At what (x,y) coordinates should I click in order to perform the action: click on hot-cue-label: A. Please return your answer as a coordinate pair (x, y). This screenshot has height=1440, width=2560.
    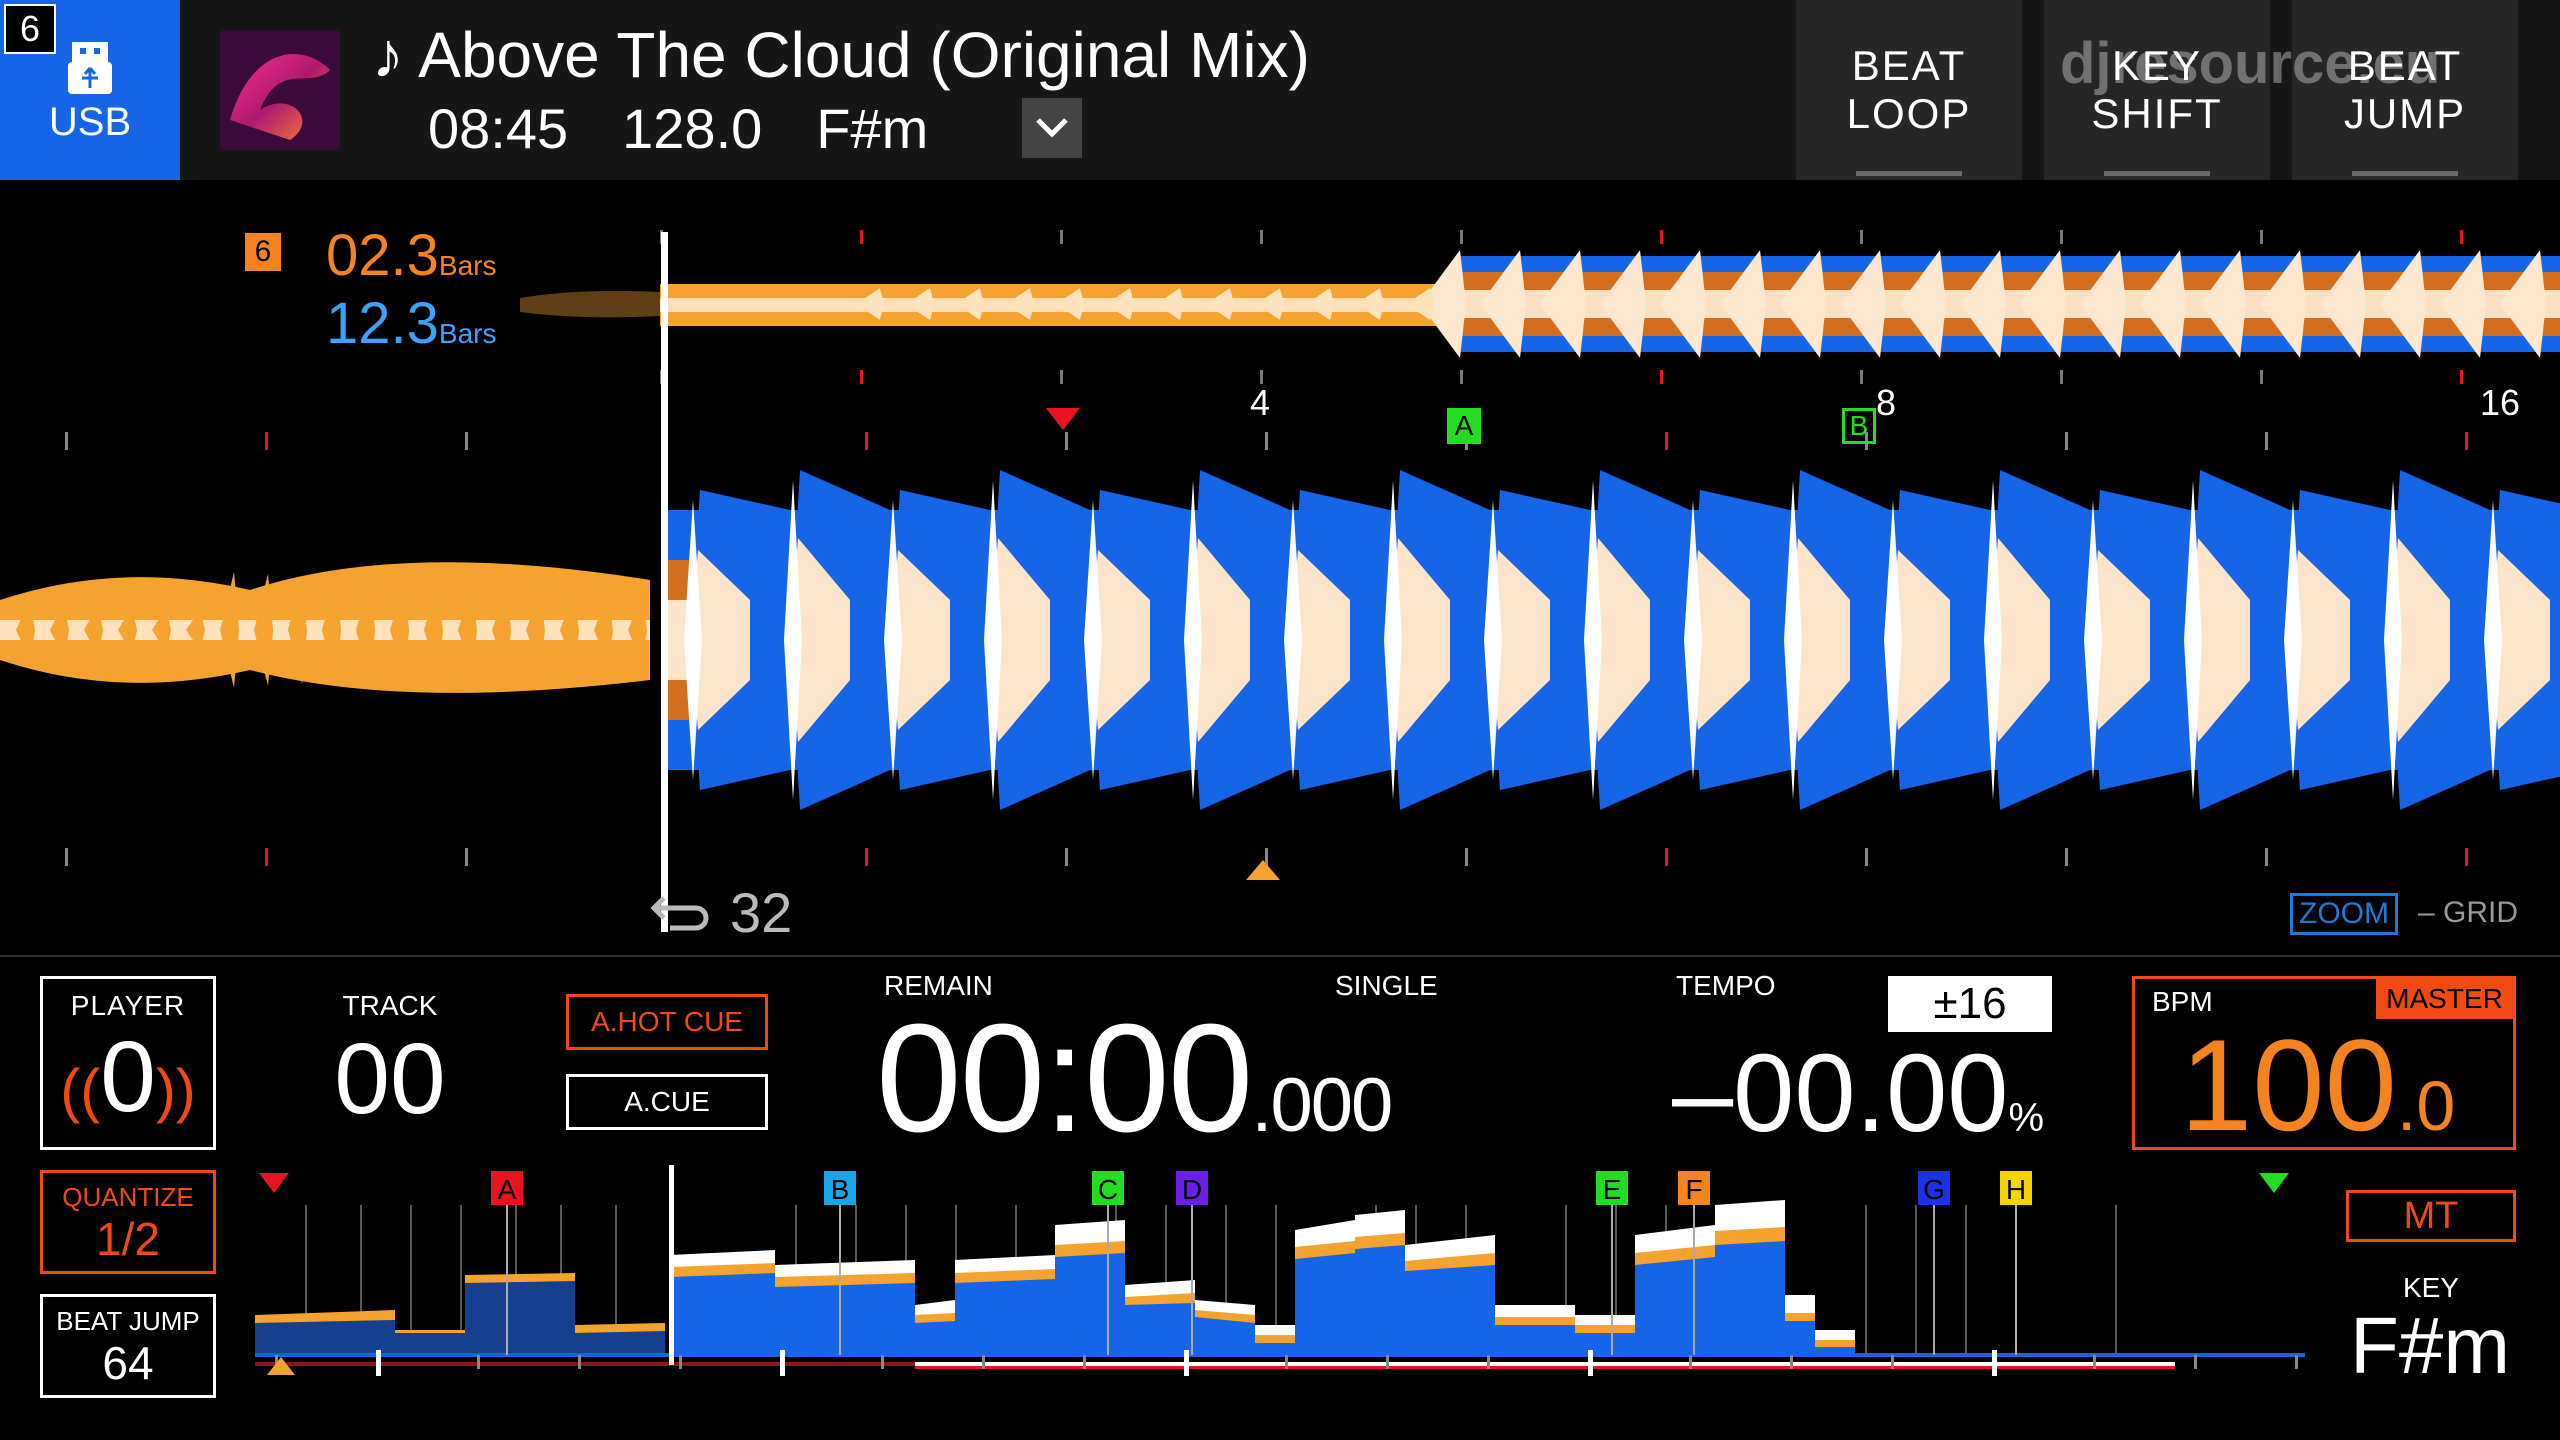
    Looking at the image, I should click on (507, 1189).